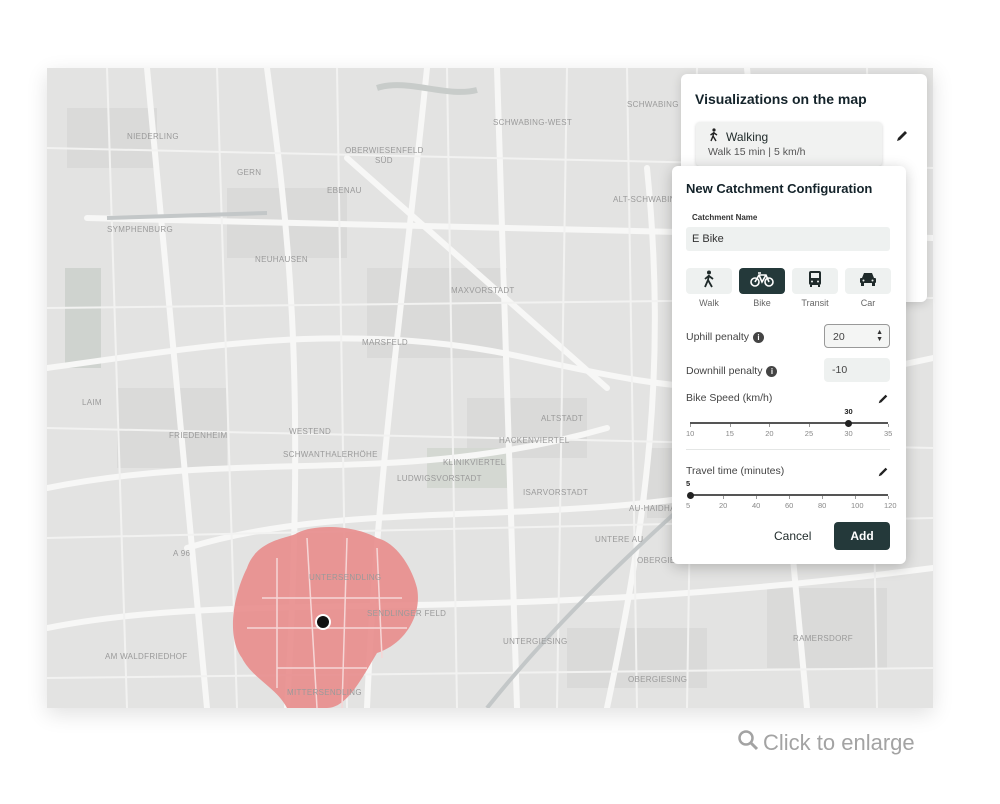 The width and height of the screenshot is (1000, 804). What do you see at coordinates (789, 423) in the screenshot?
I see `slider-track` at bounding box center [789, 423].